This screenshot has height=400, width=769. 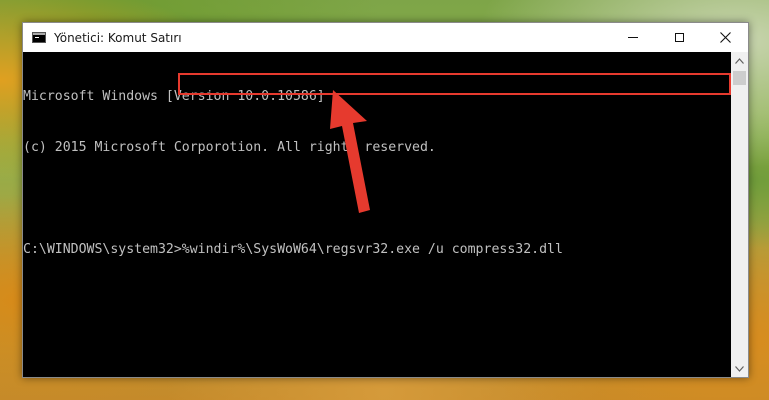 I want to click on minimize-icon, so click(x=633, y=37).